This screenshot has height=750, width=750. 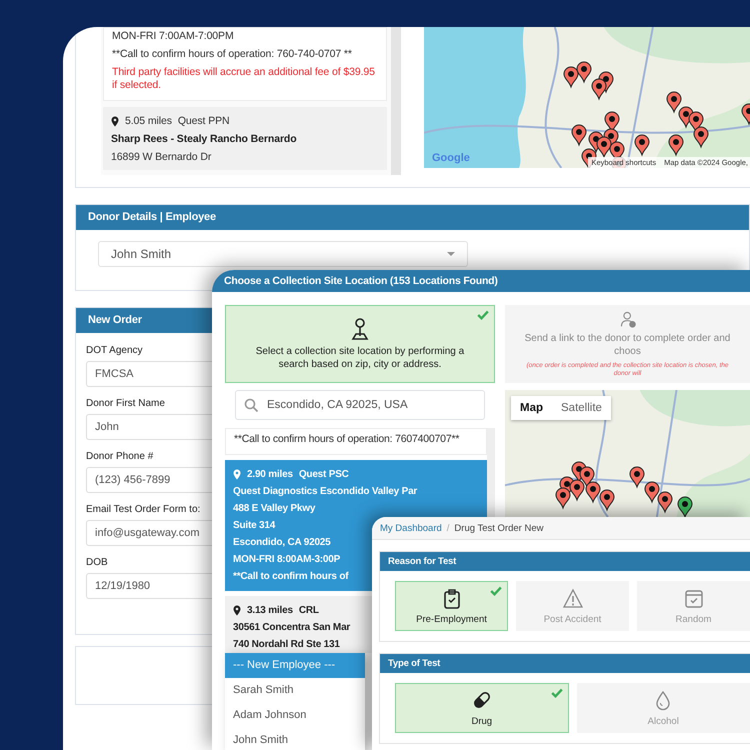 What do you see at coordinates (286, 645) in the screenshot?
I see `site-detail: 740 Nordahl Rd Ste 131` at bounding box center [286, 645].